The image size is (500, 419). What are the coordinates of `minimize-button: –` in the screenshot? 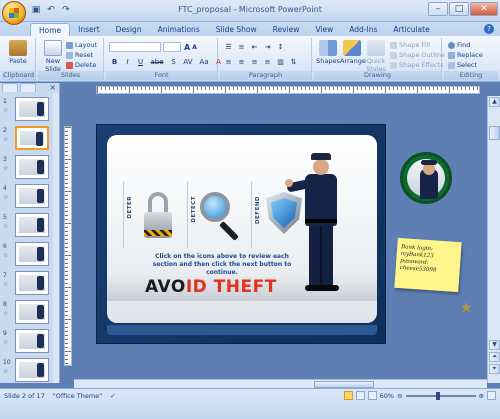 It's located at (438, 9).